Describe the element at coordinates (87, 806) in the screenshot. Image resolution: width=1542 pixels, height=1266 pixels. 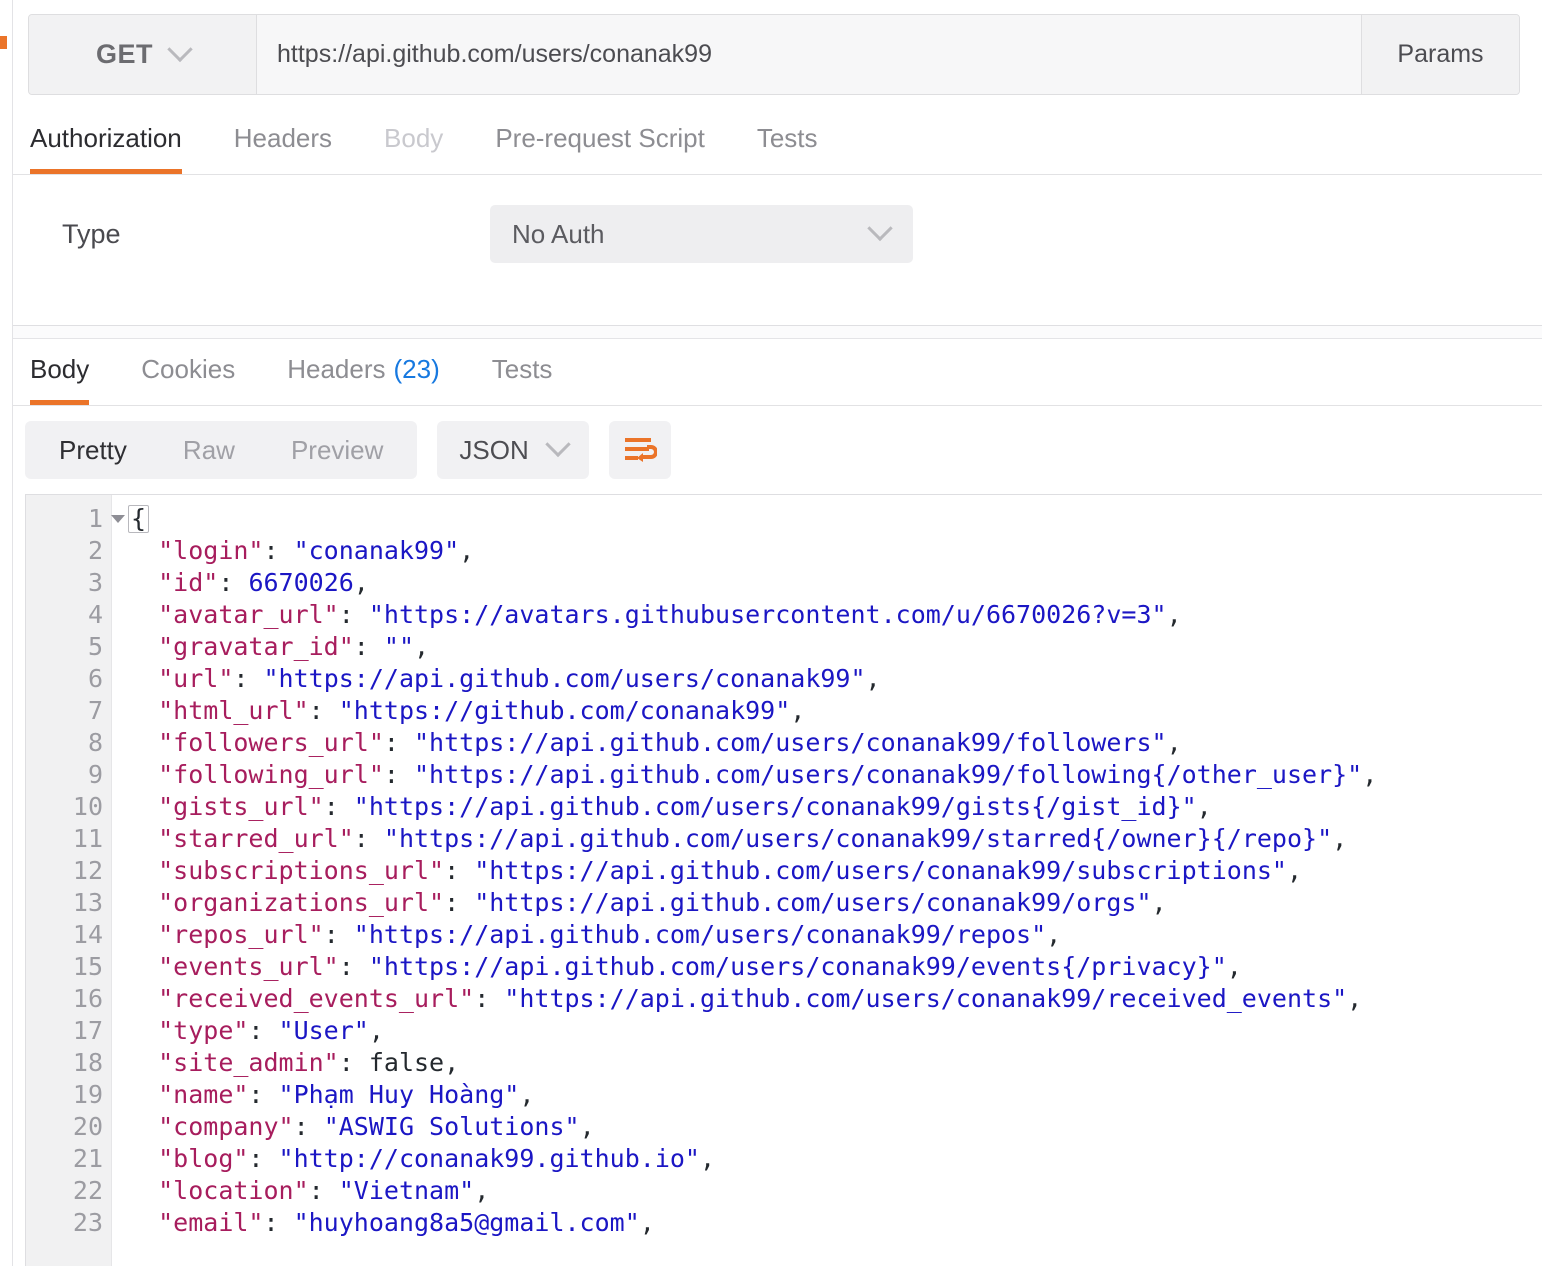
I see `line-number: 10` at that location.